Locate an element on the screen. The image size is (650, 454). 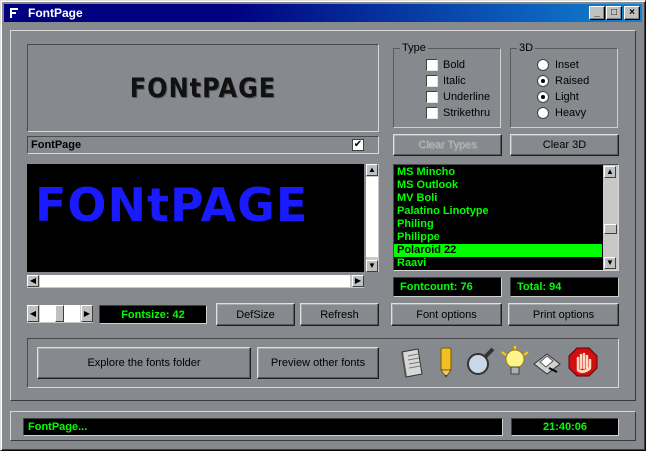
logo-preview: FONtPAGE is located at coordinates (203, 88).